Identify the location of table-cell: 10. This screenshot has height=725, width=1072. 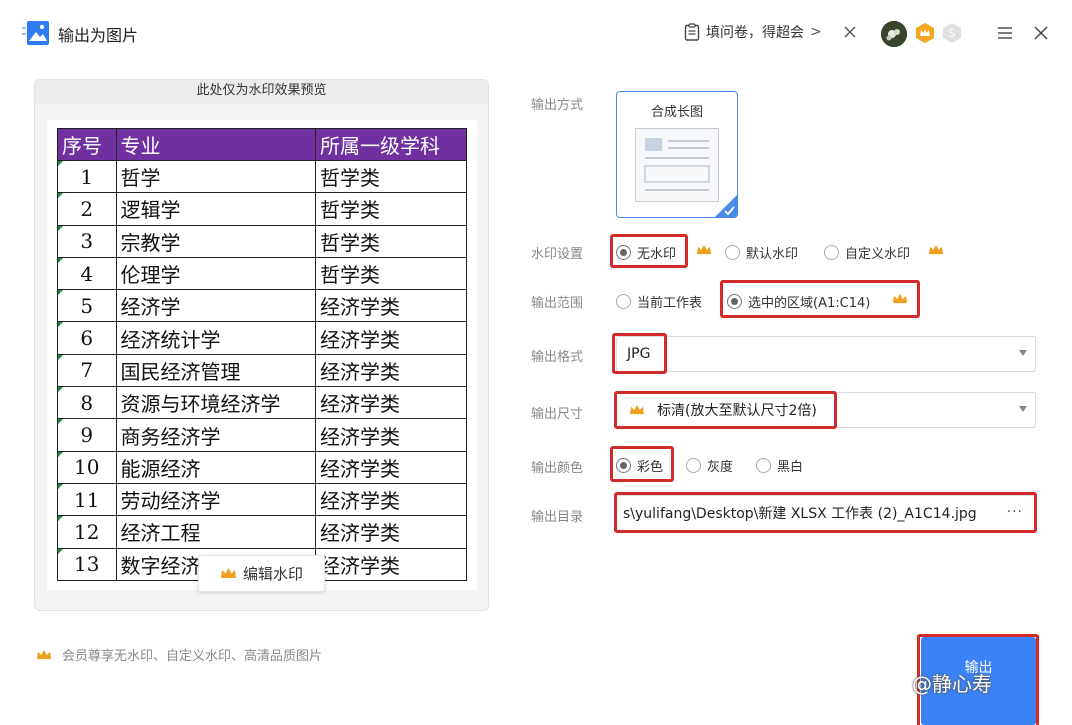
(87, 467).